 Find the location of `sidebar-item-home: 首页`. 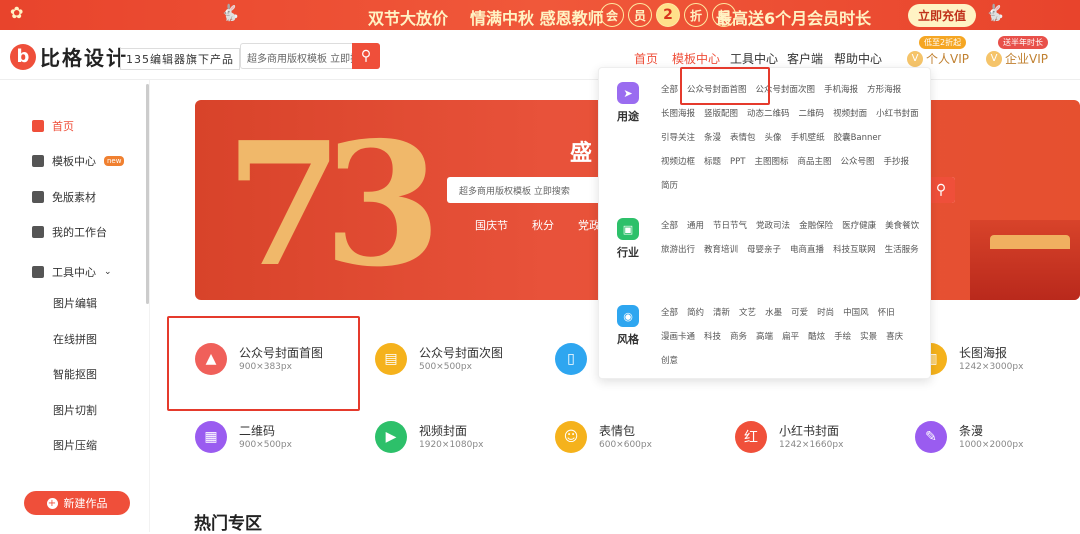

sidebar-item-home: 首页 is located at coordinates (53, 126).